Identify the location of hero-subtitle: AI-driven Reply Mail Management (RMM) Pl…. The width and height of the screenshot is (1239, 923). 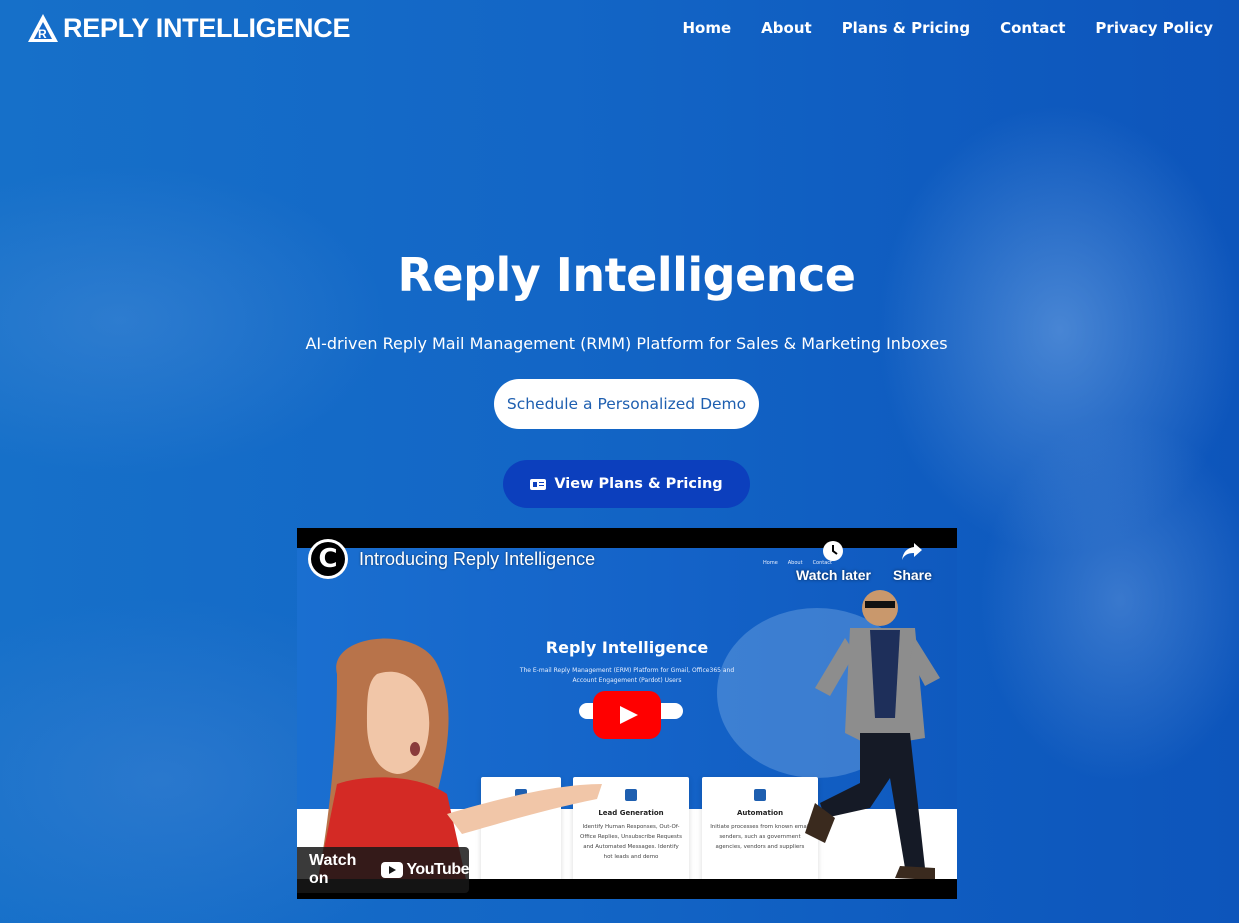
(626, 343).